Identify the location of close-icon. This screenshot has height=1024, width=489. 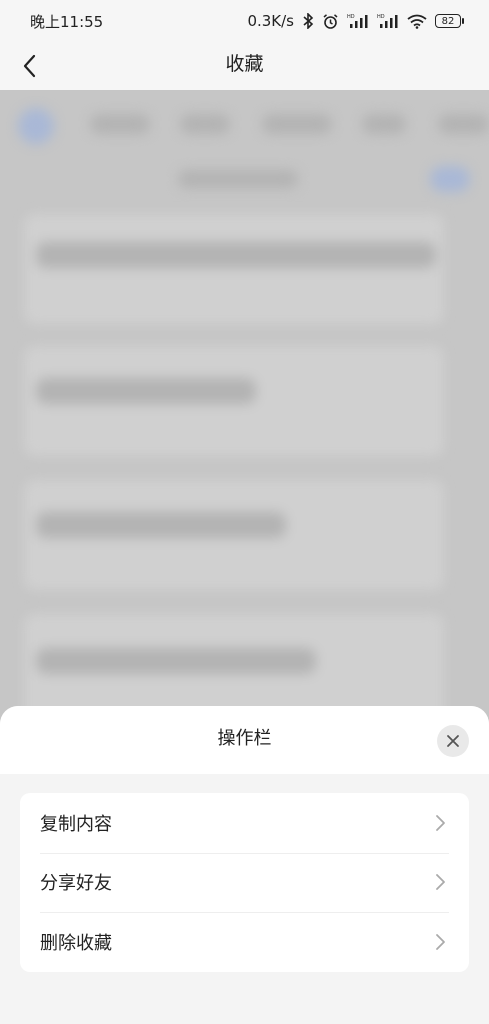
(453, 741).